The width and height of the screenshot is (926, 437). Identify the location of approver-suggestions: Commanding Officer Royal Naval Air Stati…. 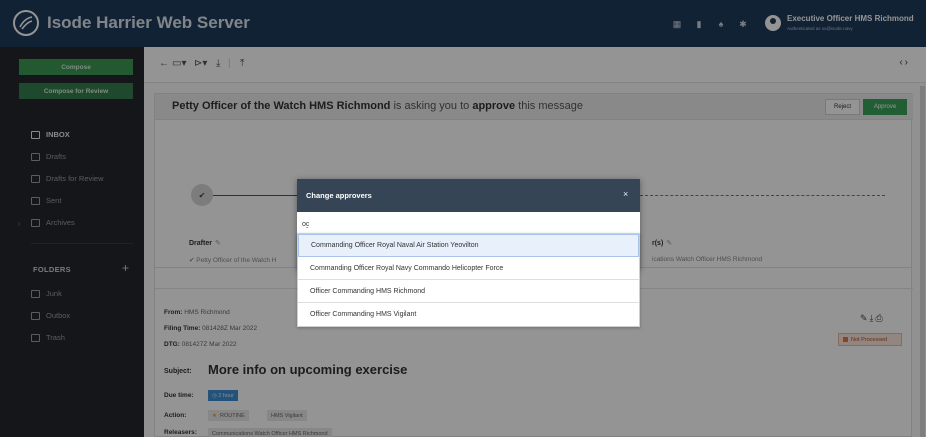
(468, 280).